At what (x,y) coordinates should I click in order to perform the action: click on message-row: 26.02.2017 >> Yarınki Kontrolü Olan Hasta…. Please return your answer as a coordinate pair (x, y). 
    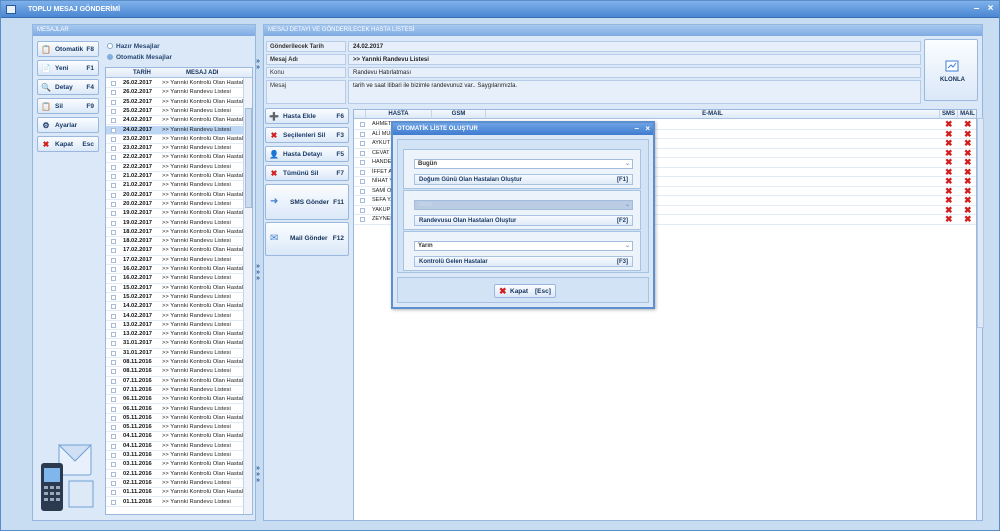
    Looking at the image, I should click on (175, 84).